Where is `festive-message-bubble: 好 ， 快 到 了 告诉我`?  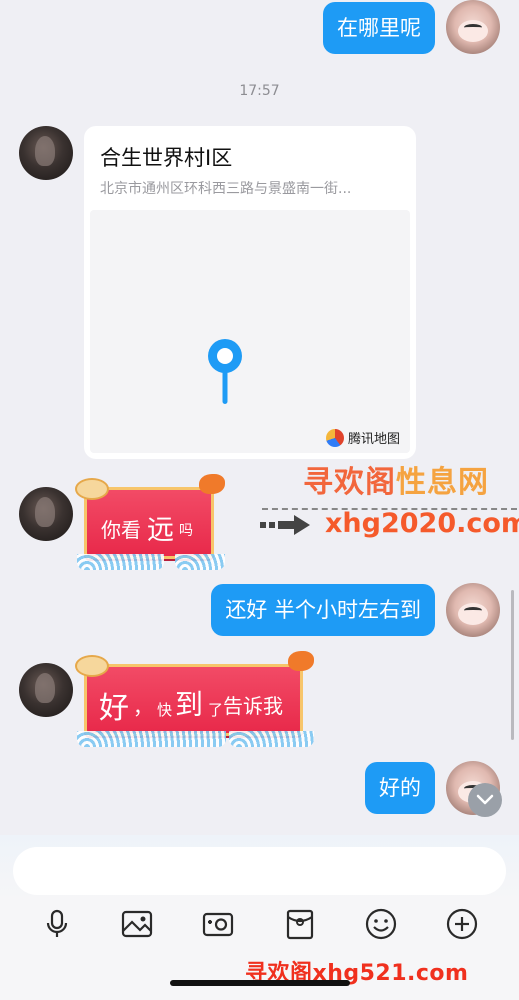 festive-message-bubble: 好 ， 快 到 了 告诉我 is located at coordinates (194, 699).